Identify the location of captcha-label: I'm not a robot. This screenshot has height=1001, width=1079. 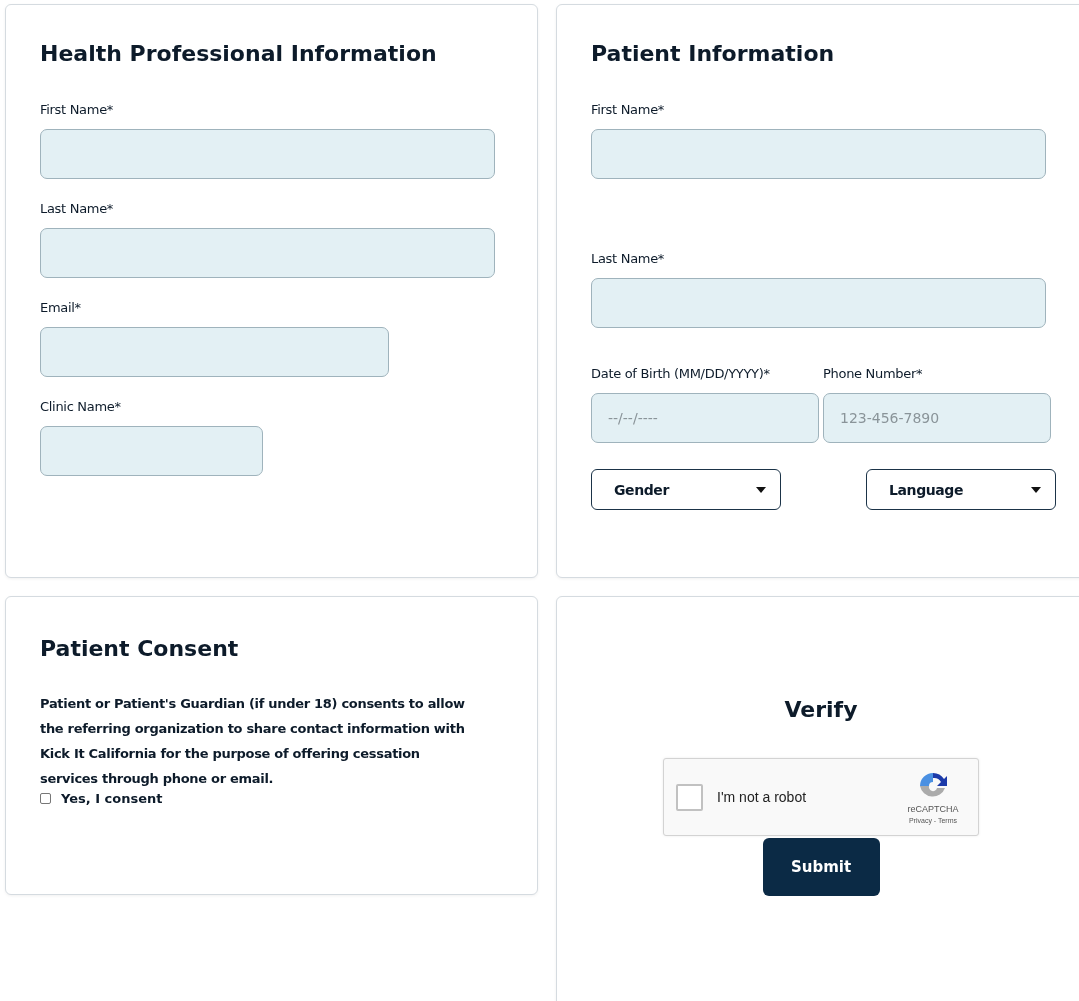
(762, 797).